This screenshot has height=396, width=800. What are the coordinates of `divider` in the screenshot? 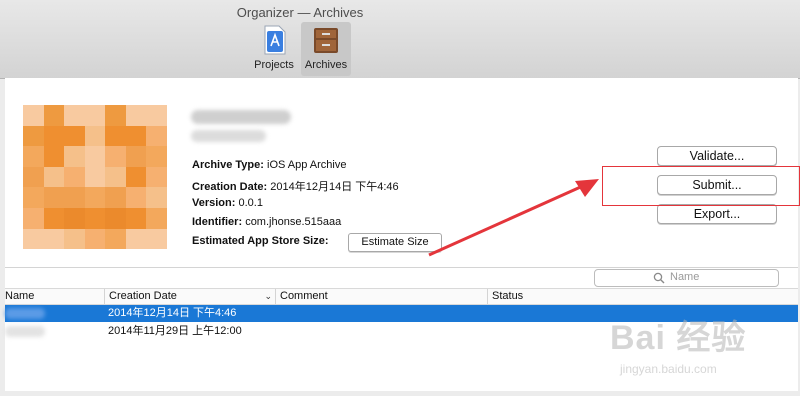 It's located at (401, 267).